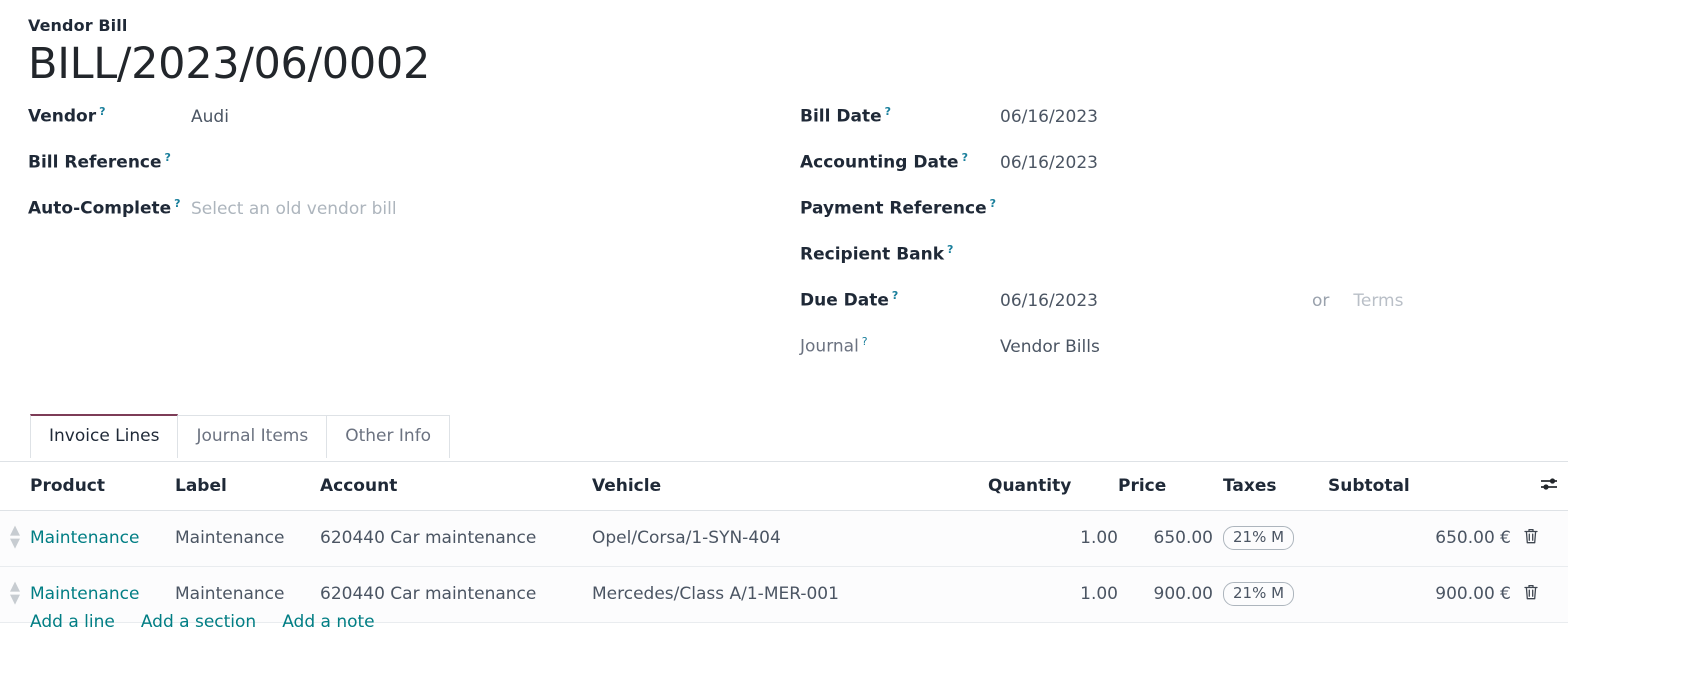  Describe the element at coordinates (294, 209) in the screenshot. I see `field-value-auto-complete: Select an old vendor bill` at that location.